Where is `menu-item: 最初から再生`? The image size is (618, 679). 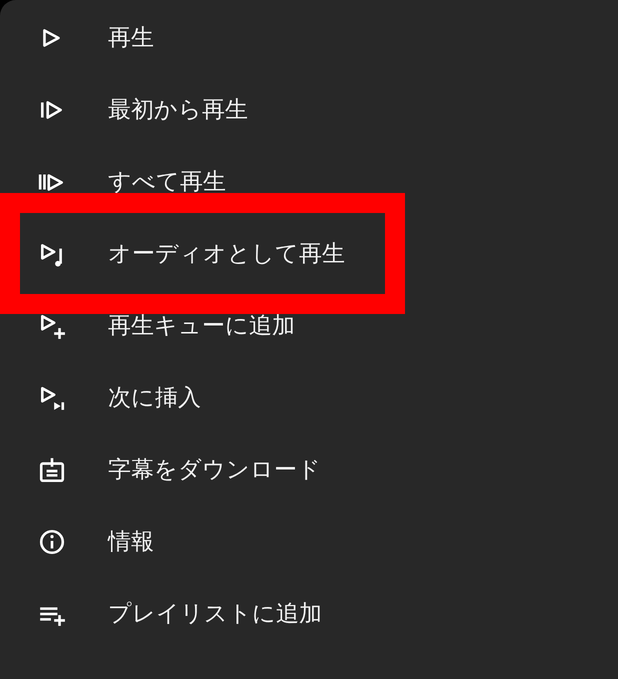
menu-item: 最初から再生 is located at coordinates (309, 110).